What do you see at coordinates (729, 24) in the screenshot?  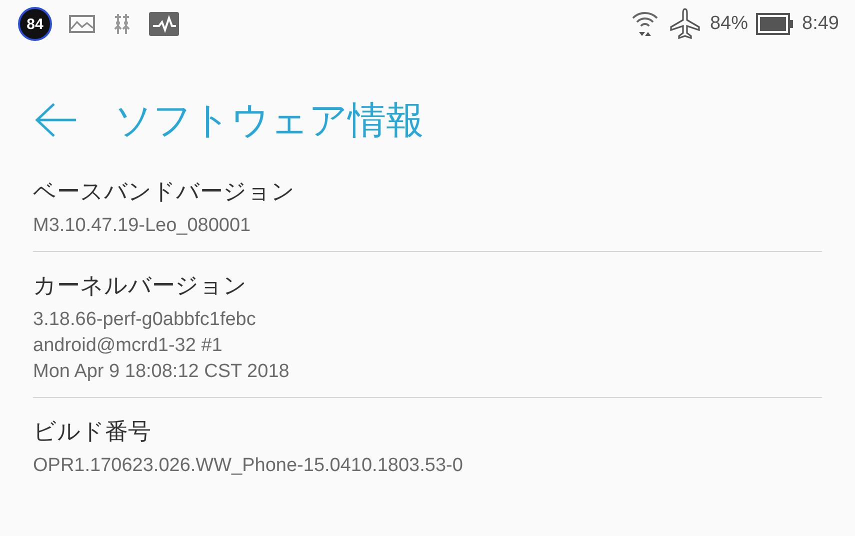 I see `battery-percent: 84%` at bounding box center [729, 24].